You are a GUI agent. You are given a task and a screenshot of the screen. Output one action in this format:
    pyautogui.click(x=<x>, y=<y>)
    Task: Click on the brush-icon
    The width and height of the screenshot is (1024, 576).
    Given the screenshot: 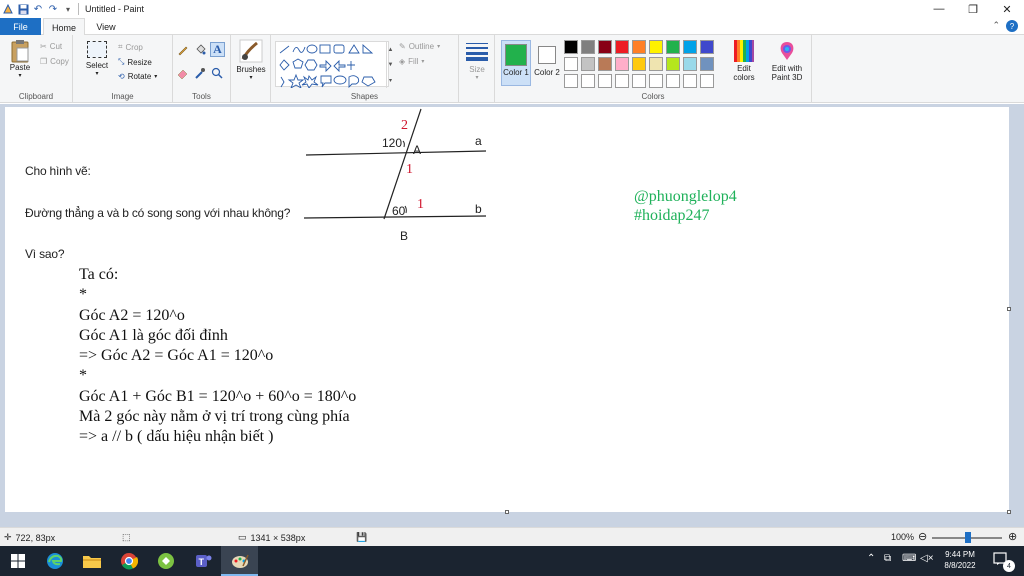 What is the action you would take?
    pyautogui.click(x=251, y=51)
    